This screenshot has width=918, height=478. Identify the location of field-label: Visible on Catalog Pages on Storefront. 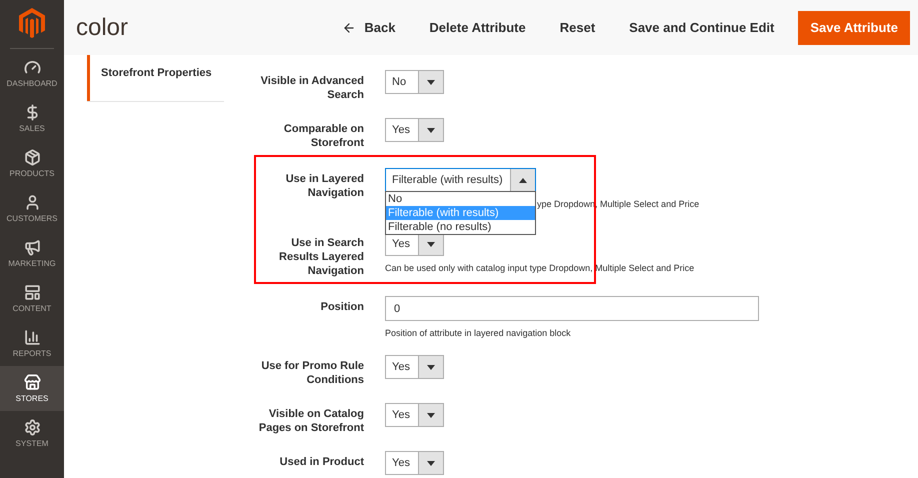
(311, 421).